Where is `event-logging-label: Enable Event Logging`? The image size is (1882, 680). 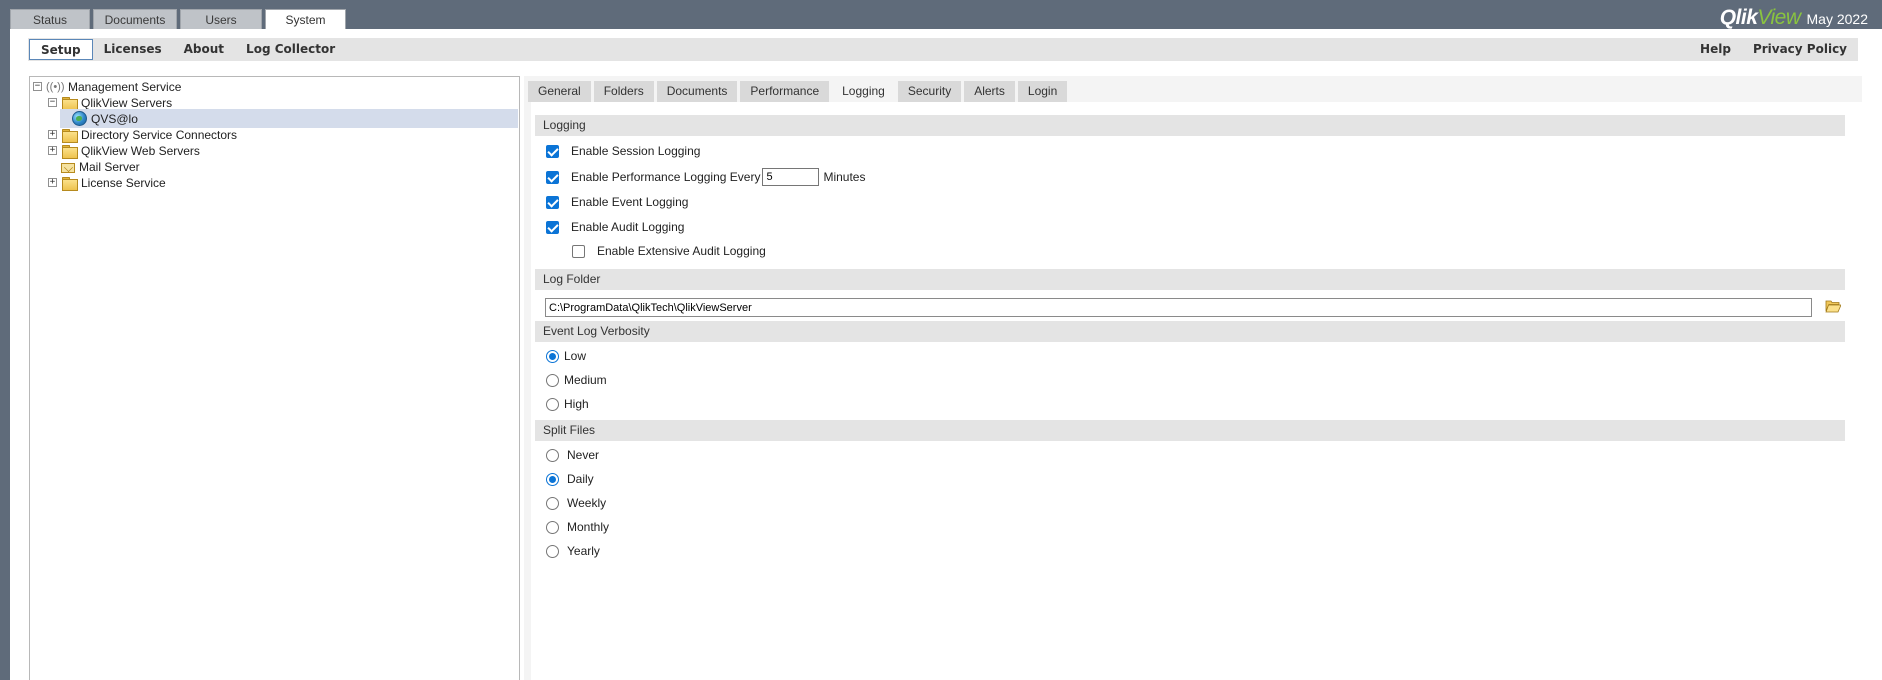
event-logging-label: Enable Event Logging is located at coordinates (630, 202).